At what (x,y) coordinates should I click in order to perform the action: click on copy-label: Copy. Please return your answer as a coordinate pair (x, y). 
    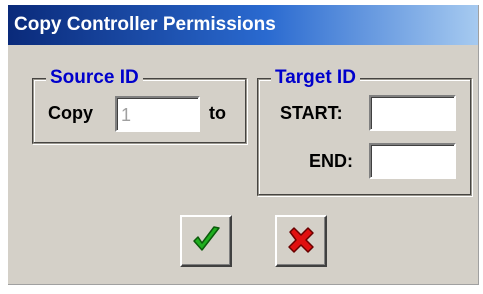
    Looking at the image, I should click on (70, 113).